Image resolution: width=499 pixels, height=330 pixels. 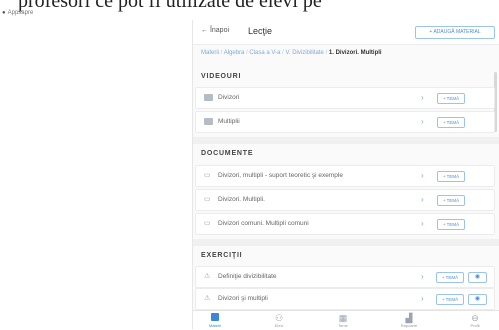 What do you see at coordinates (475, 318) in the screenshot?
I see `user-icon: ⊖` at bounding box center [475, 318].